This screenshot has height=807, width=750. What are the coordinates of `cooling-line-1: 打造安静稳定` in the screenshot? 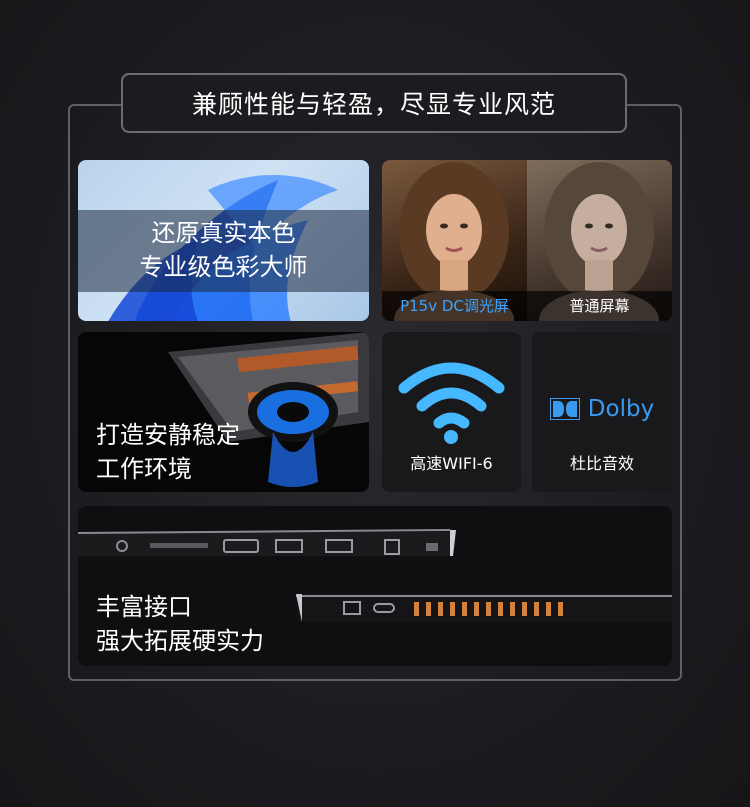 It's located at (168, 435).